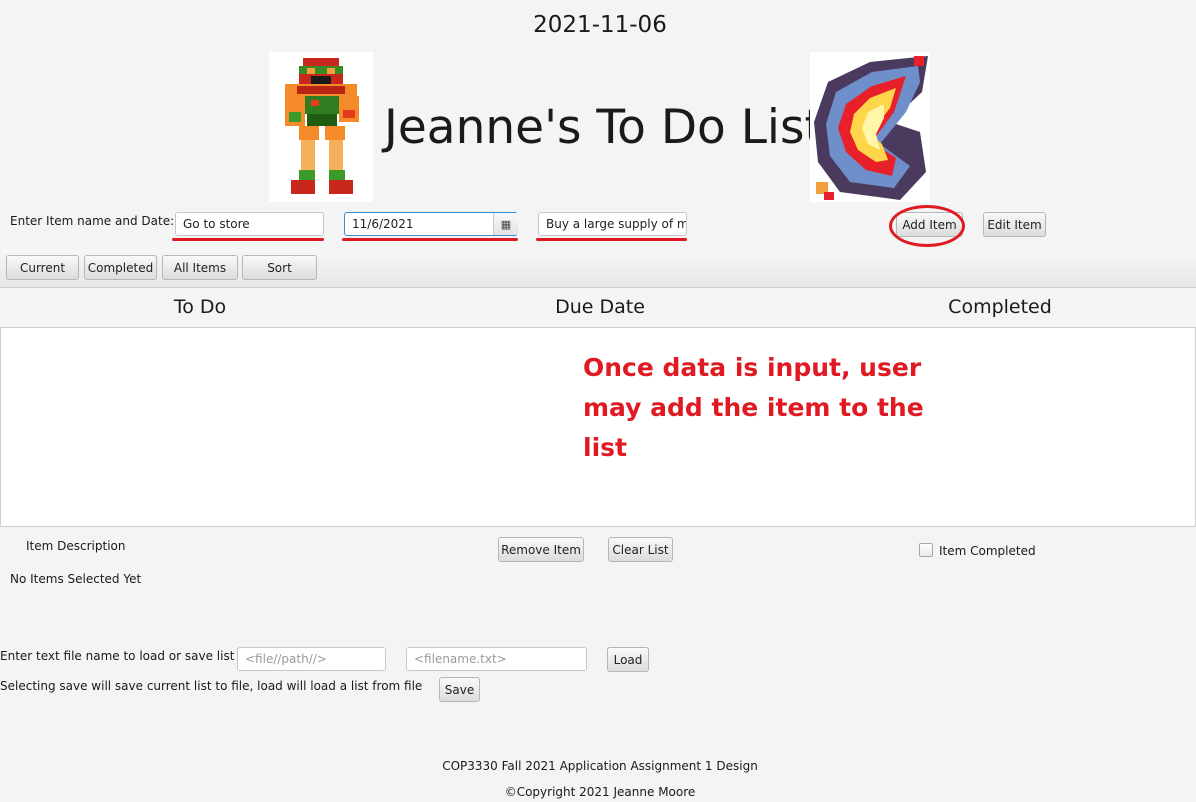 This screenshot has width=1196, height=802. Describe the element at coordinates (42, 267) in the screenshot. I see `filter-current-button: Current` at that location.